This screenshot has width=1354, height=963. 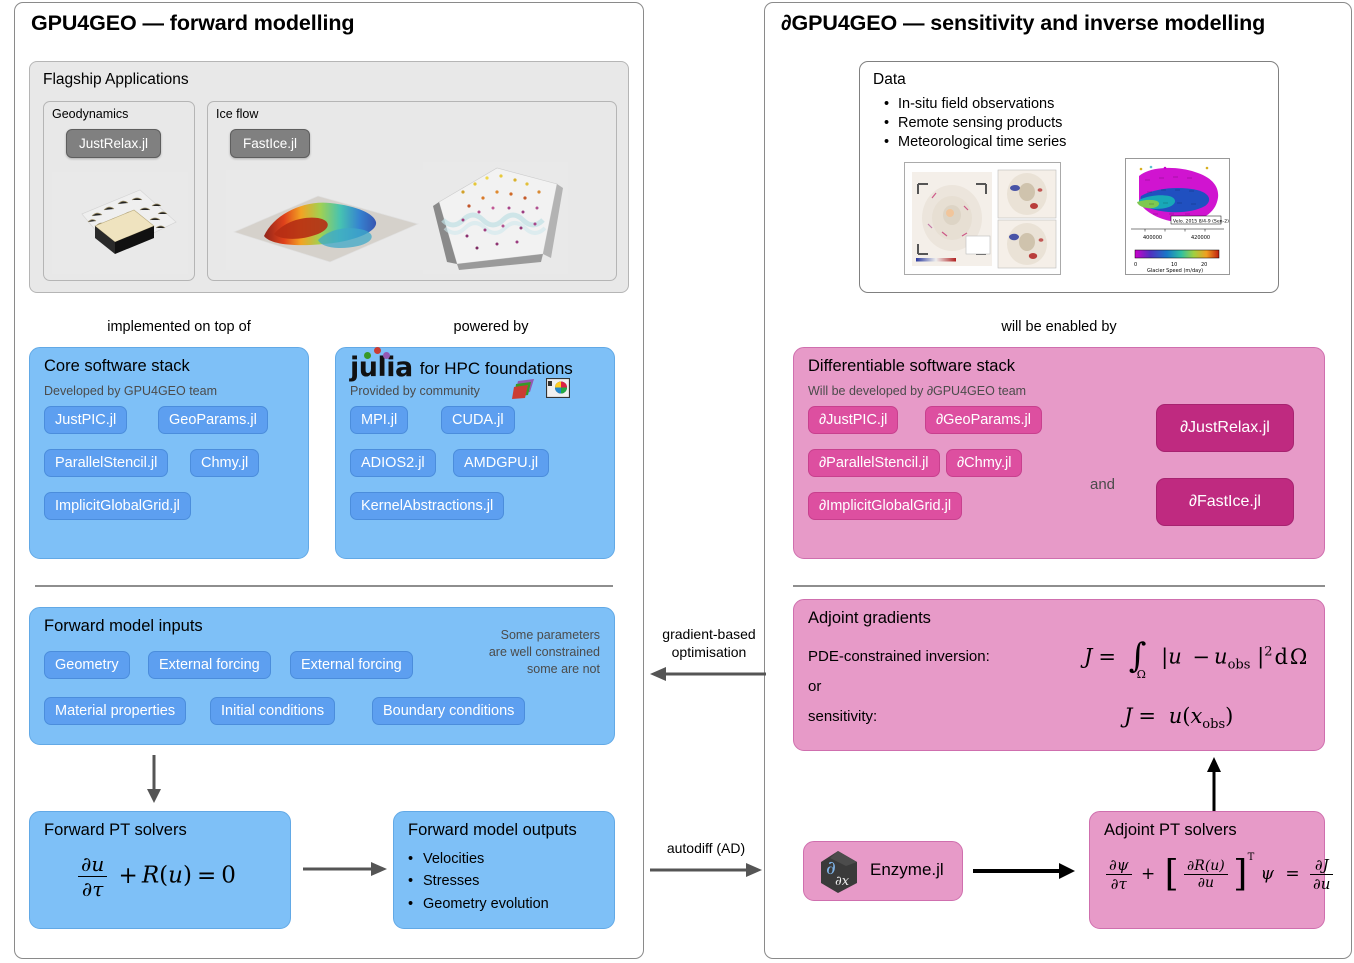 I want to click on adjoint-label-inversion: PDE-constrained inversion:, so click(x=899, y=656).